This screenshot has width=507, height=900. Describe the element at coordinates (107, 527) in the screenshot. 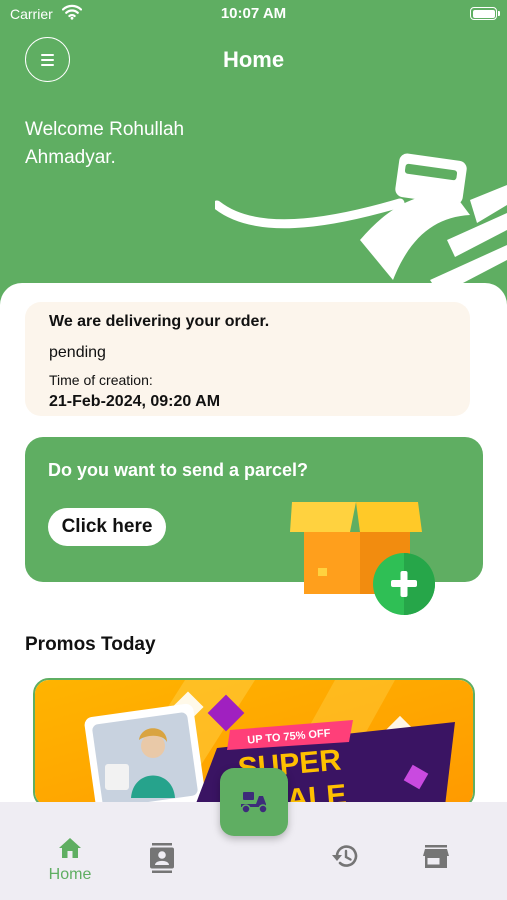

I see `send-parcel-button: Click here` at that location.